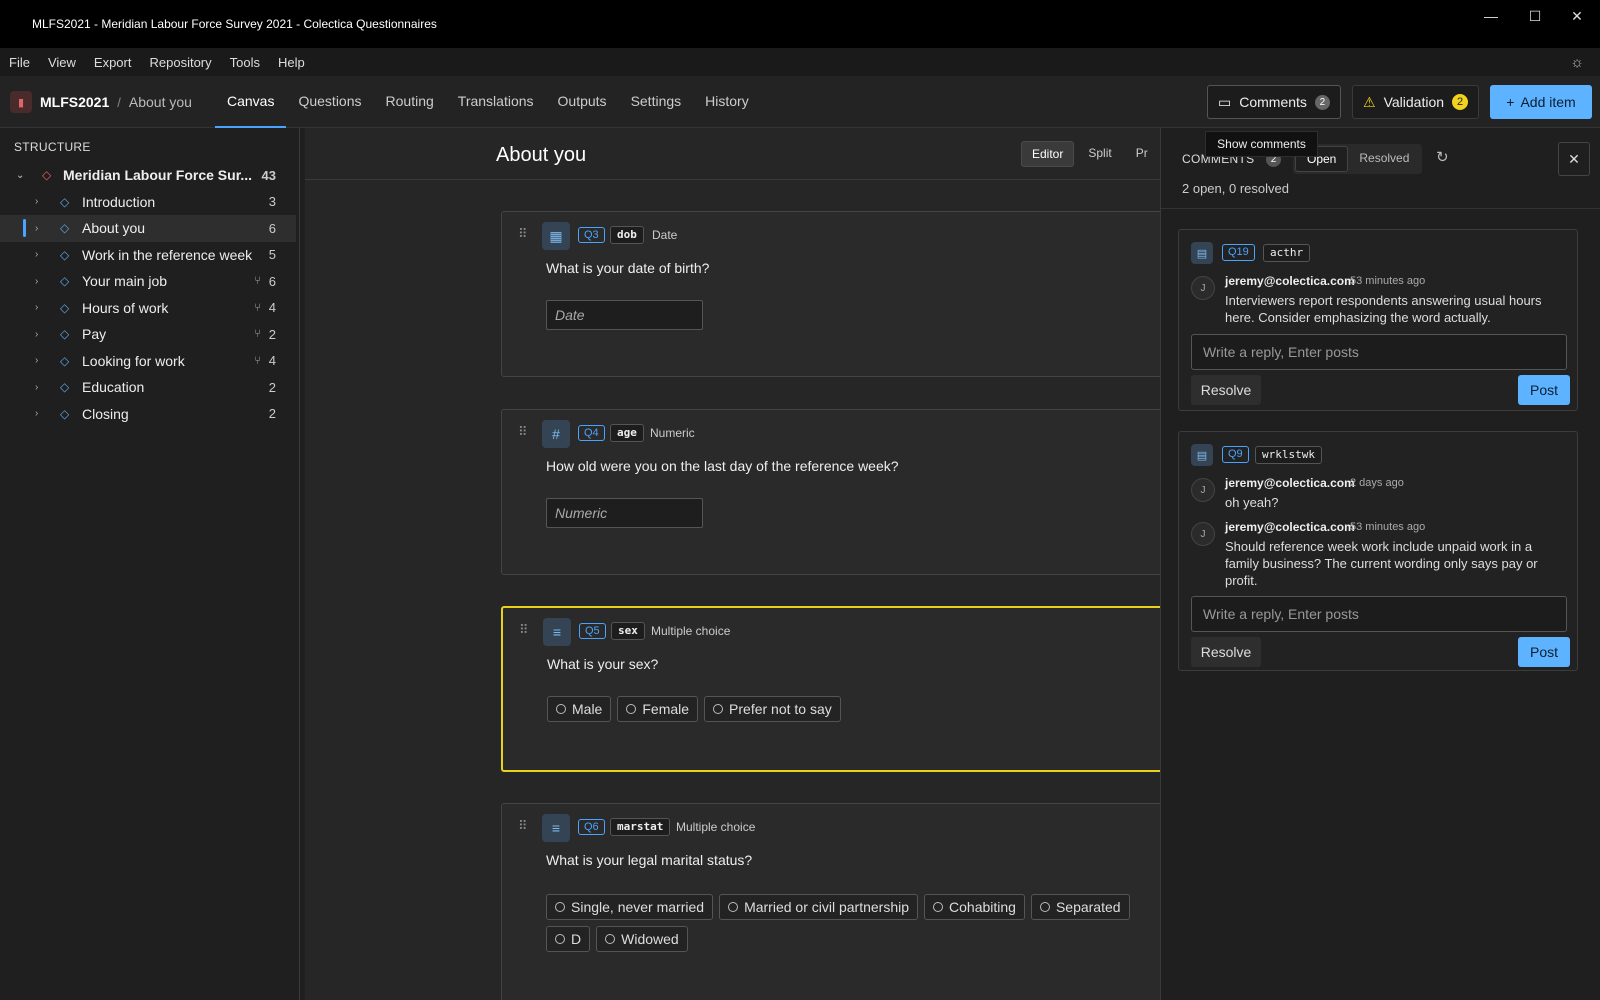 This screenshot has width=1600, height=1000. I want to click on close-window-button: ✕, so click(1577, 16).